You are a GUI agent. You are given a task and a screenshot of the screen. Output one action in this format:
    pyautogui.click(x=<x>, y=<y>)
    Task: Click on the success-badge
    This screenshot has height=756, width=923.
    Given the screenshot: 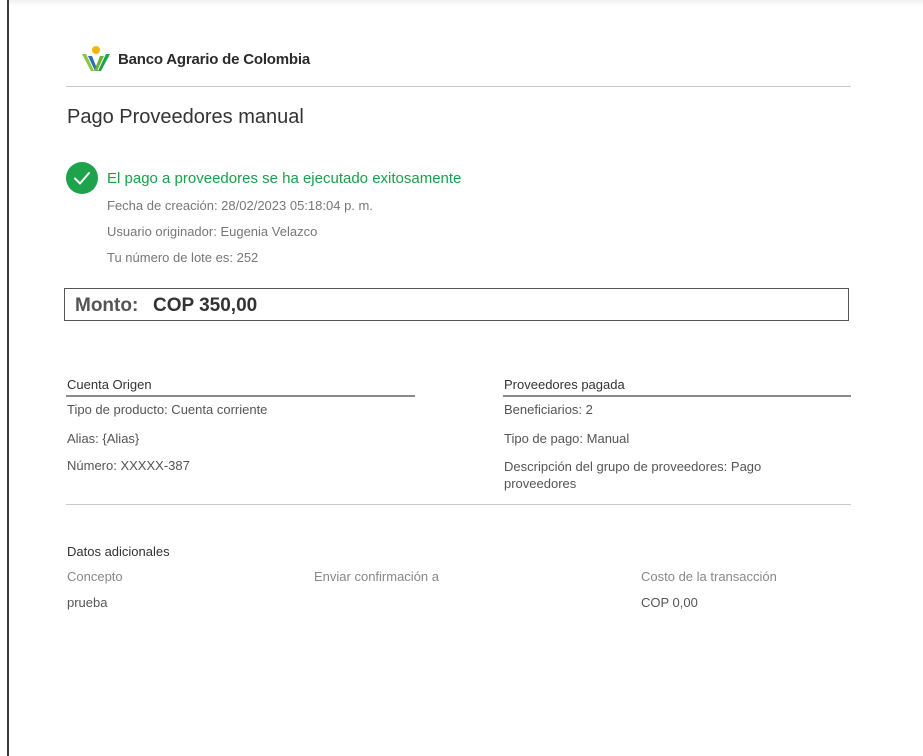 What is the action you would take?
    pyautogui.click(x=82, y=178)
    